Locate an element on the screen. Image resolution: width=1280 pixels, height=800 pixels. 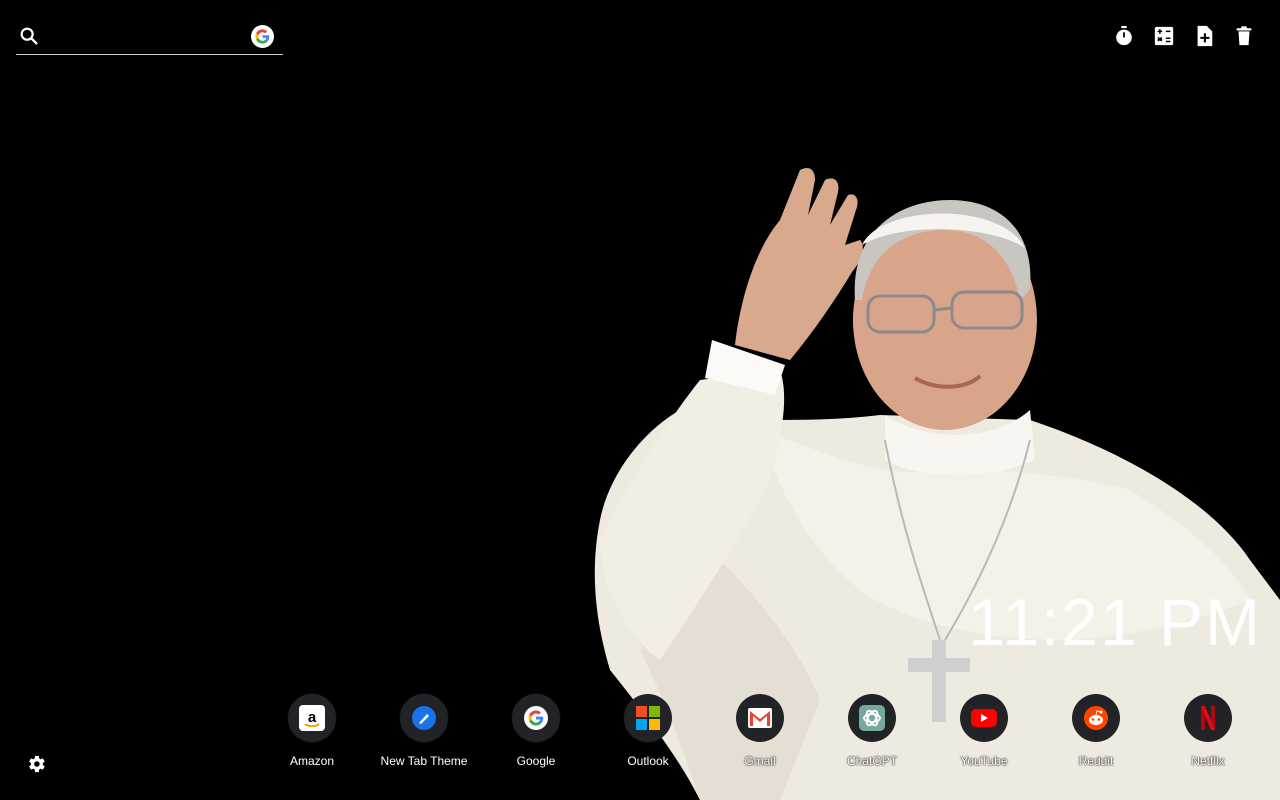
search-input is located at coordinates (149, 37).